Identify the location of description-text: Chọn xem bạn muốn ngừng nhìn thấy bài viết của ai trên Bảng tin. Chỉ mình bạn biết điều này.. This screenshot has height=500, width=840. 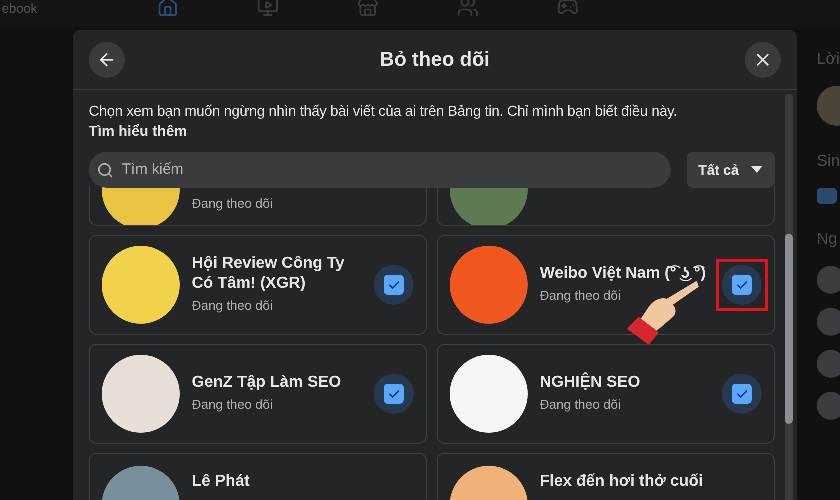
(383, 112).